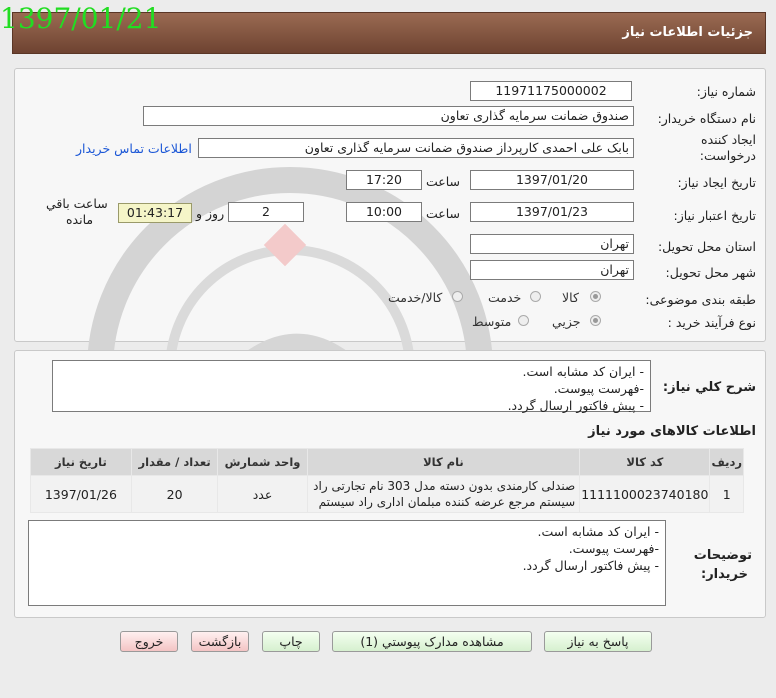 This screenshot has height=698, width=776. Describe the element at coordinates (726, 494) in the screenshot. I see `cell-index: 1` at that location.